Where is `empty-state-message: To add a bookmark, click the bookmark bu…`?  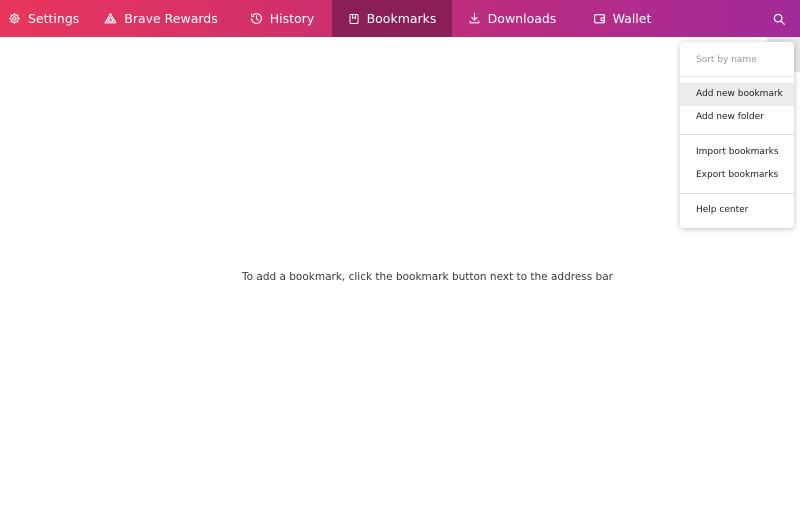
empty-state-message: To add a bookmark, click the bookmark bu… is located at coordinates (427, 277).